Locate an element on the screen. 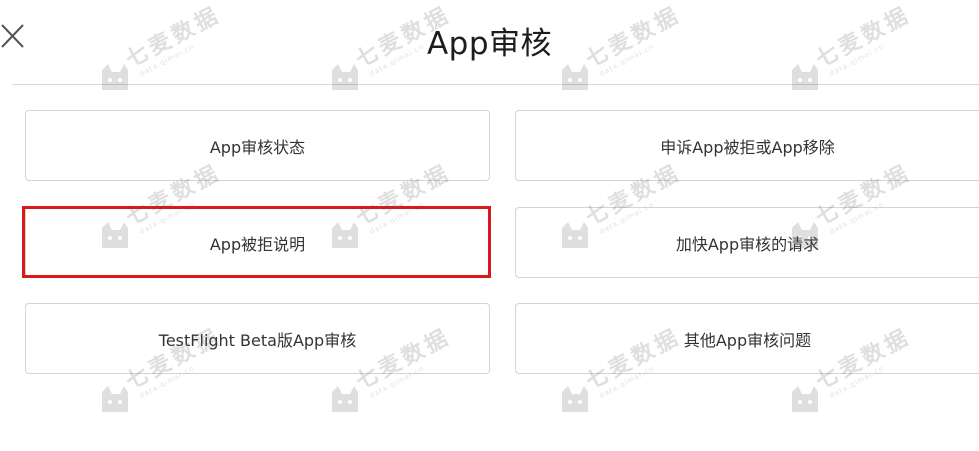 The width and height of the screenshot is (979, 451). option-label: App审核状态 is located at coordinates (257, 147).